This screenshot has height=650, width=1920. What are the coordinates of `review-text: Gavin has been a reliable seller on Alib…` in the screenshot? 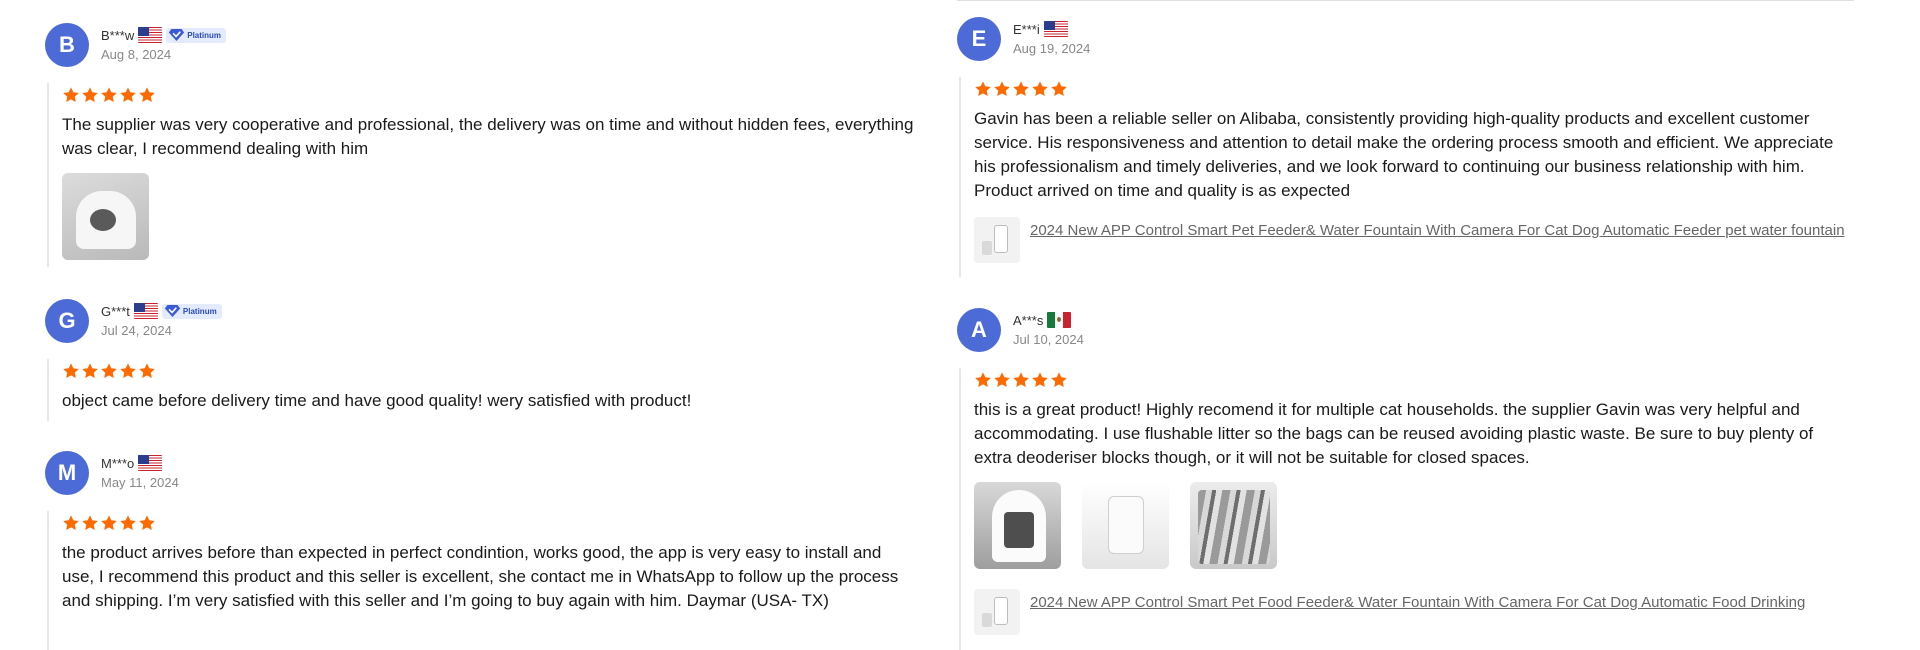 It's located at (1404, 154).